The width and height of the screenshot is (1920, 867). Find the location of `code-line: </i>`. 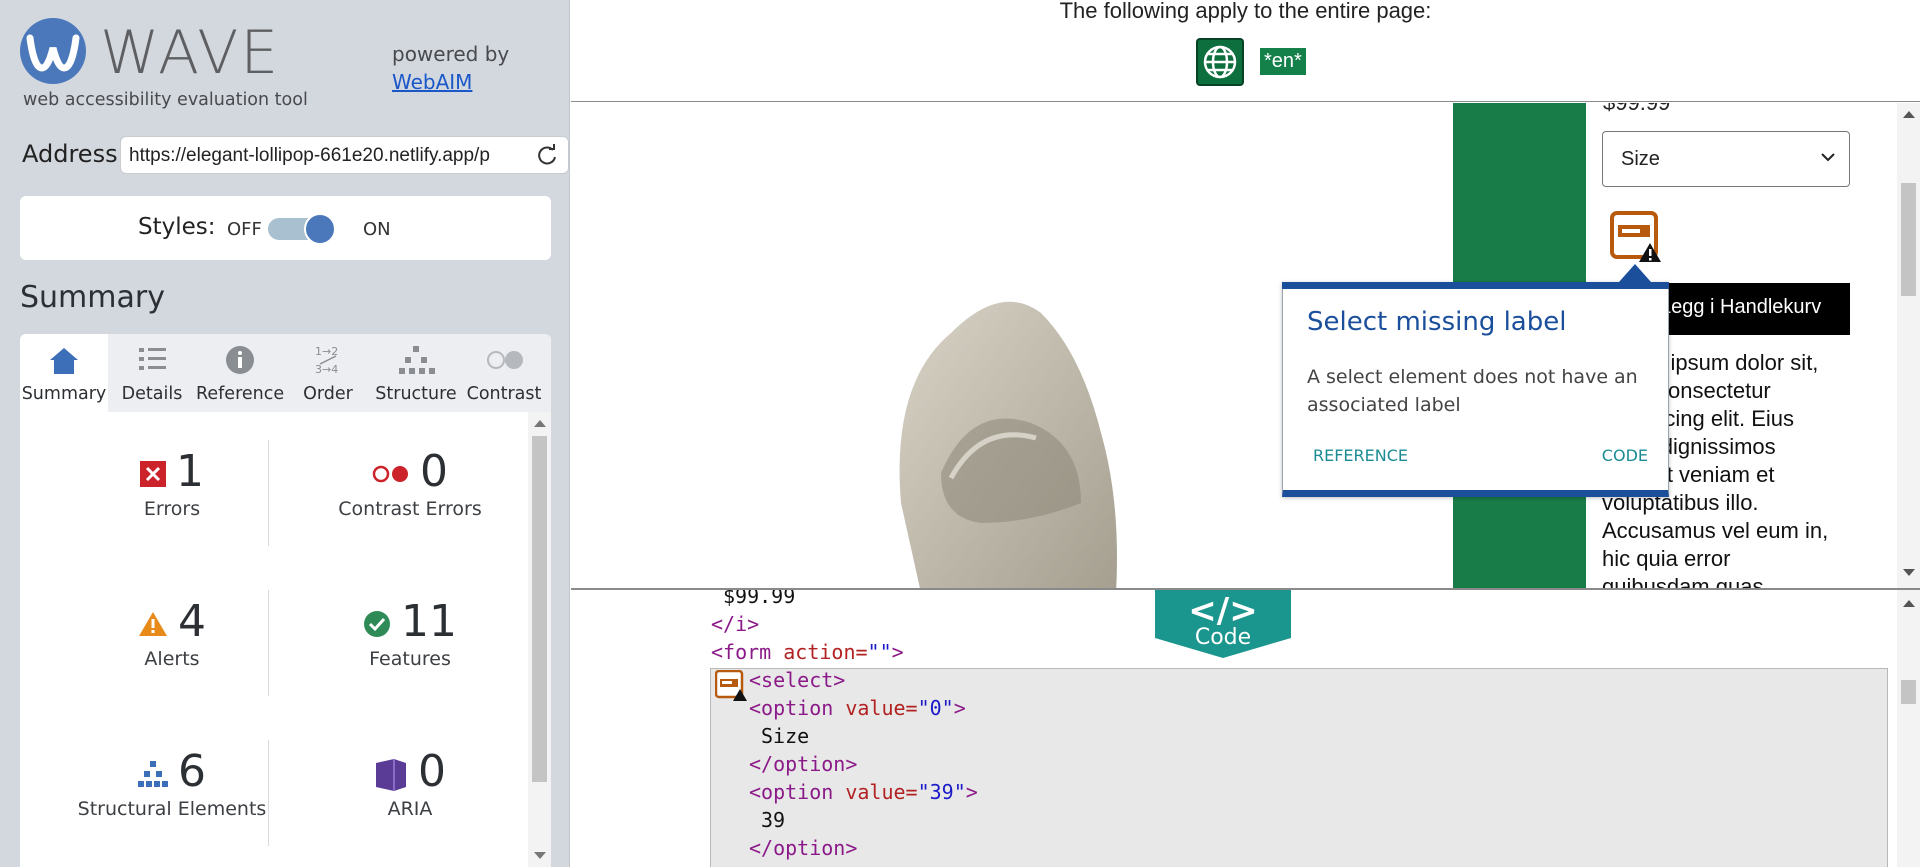

code-line: </i> is located at coordinates (735, 624).